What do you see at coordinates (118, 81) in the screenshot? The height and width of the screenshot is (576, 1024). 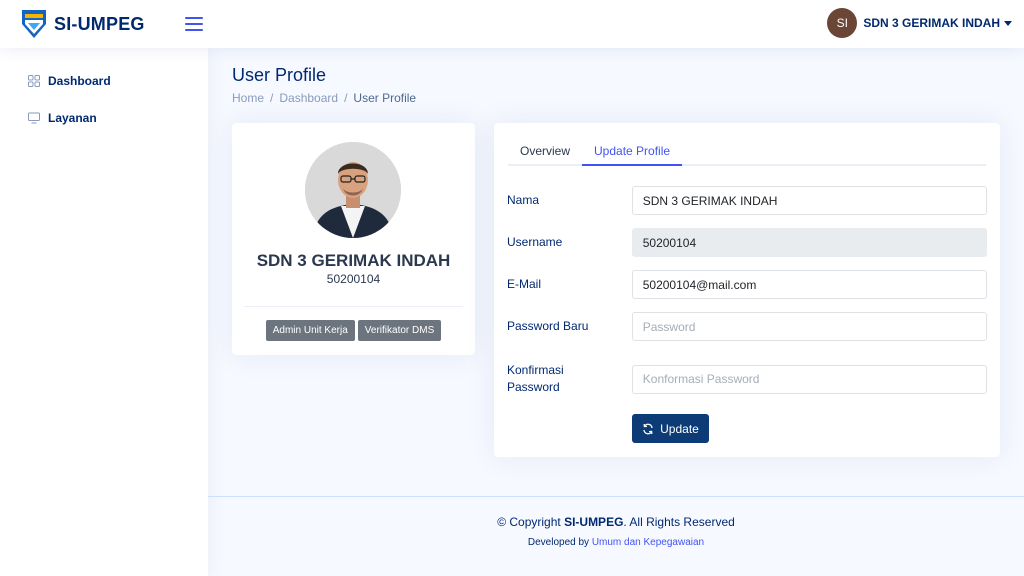 I see `sidebar-item-dashboard: Dashboard` at bounding box center [118, 81].